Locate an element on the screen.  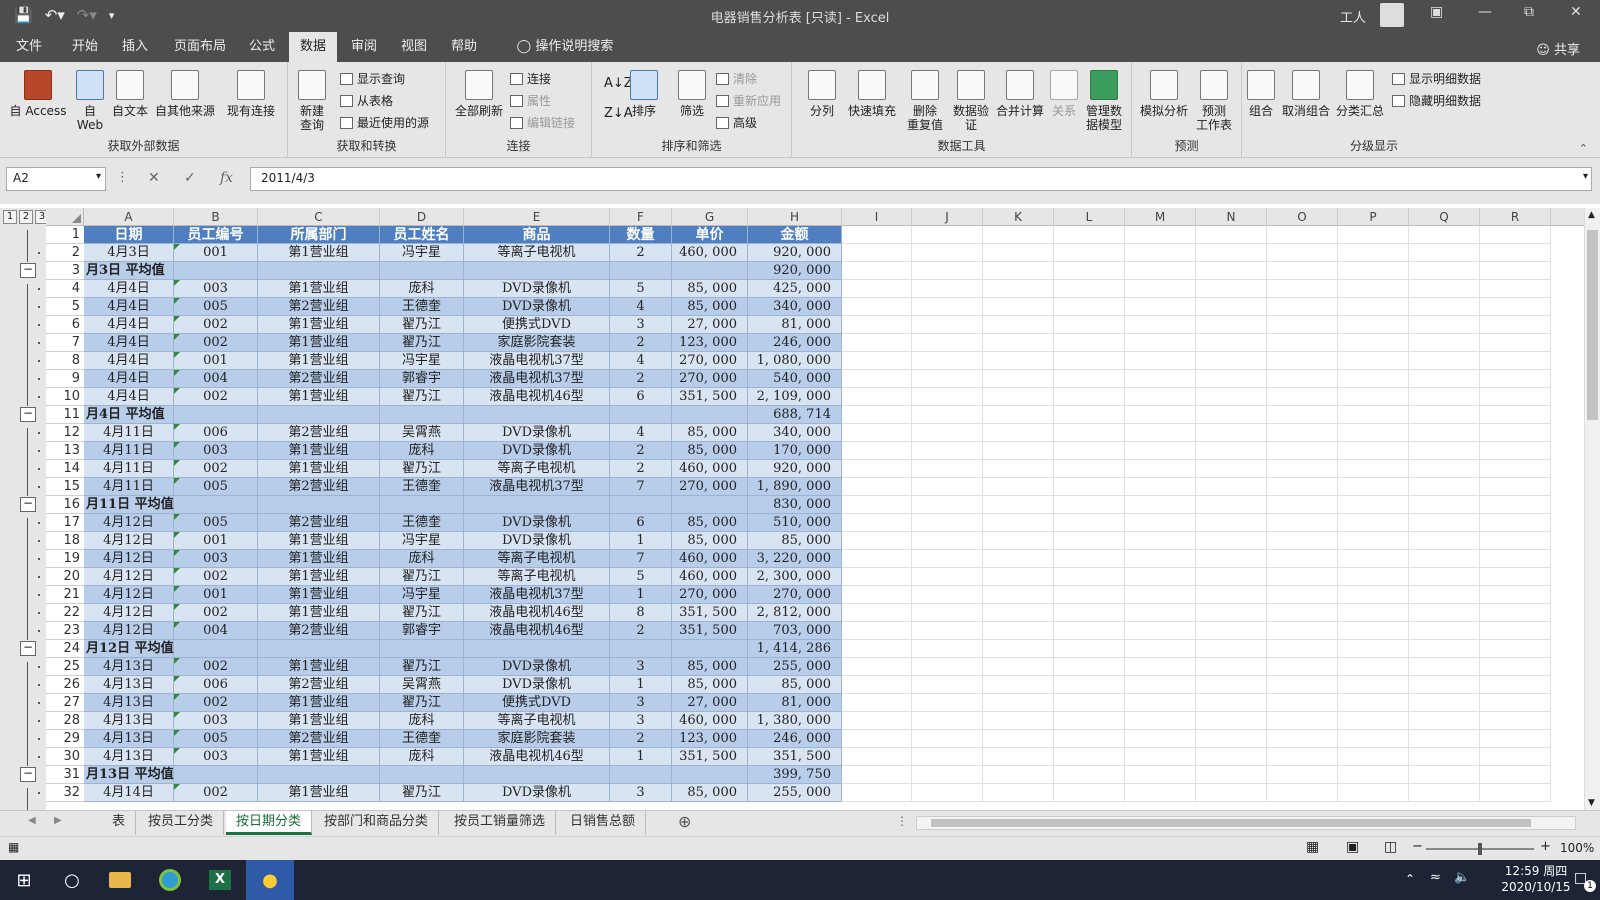
search-icon: ○ is located at coordinates (72, 880).